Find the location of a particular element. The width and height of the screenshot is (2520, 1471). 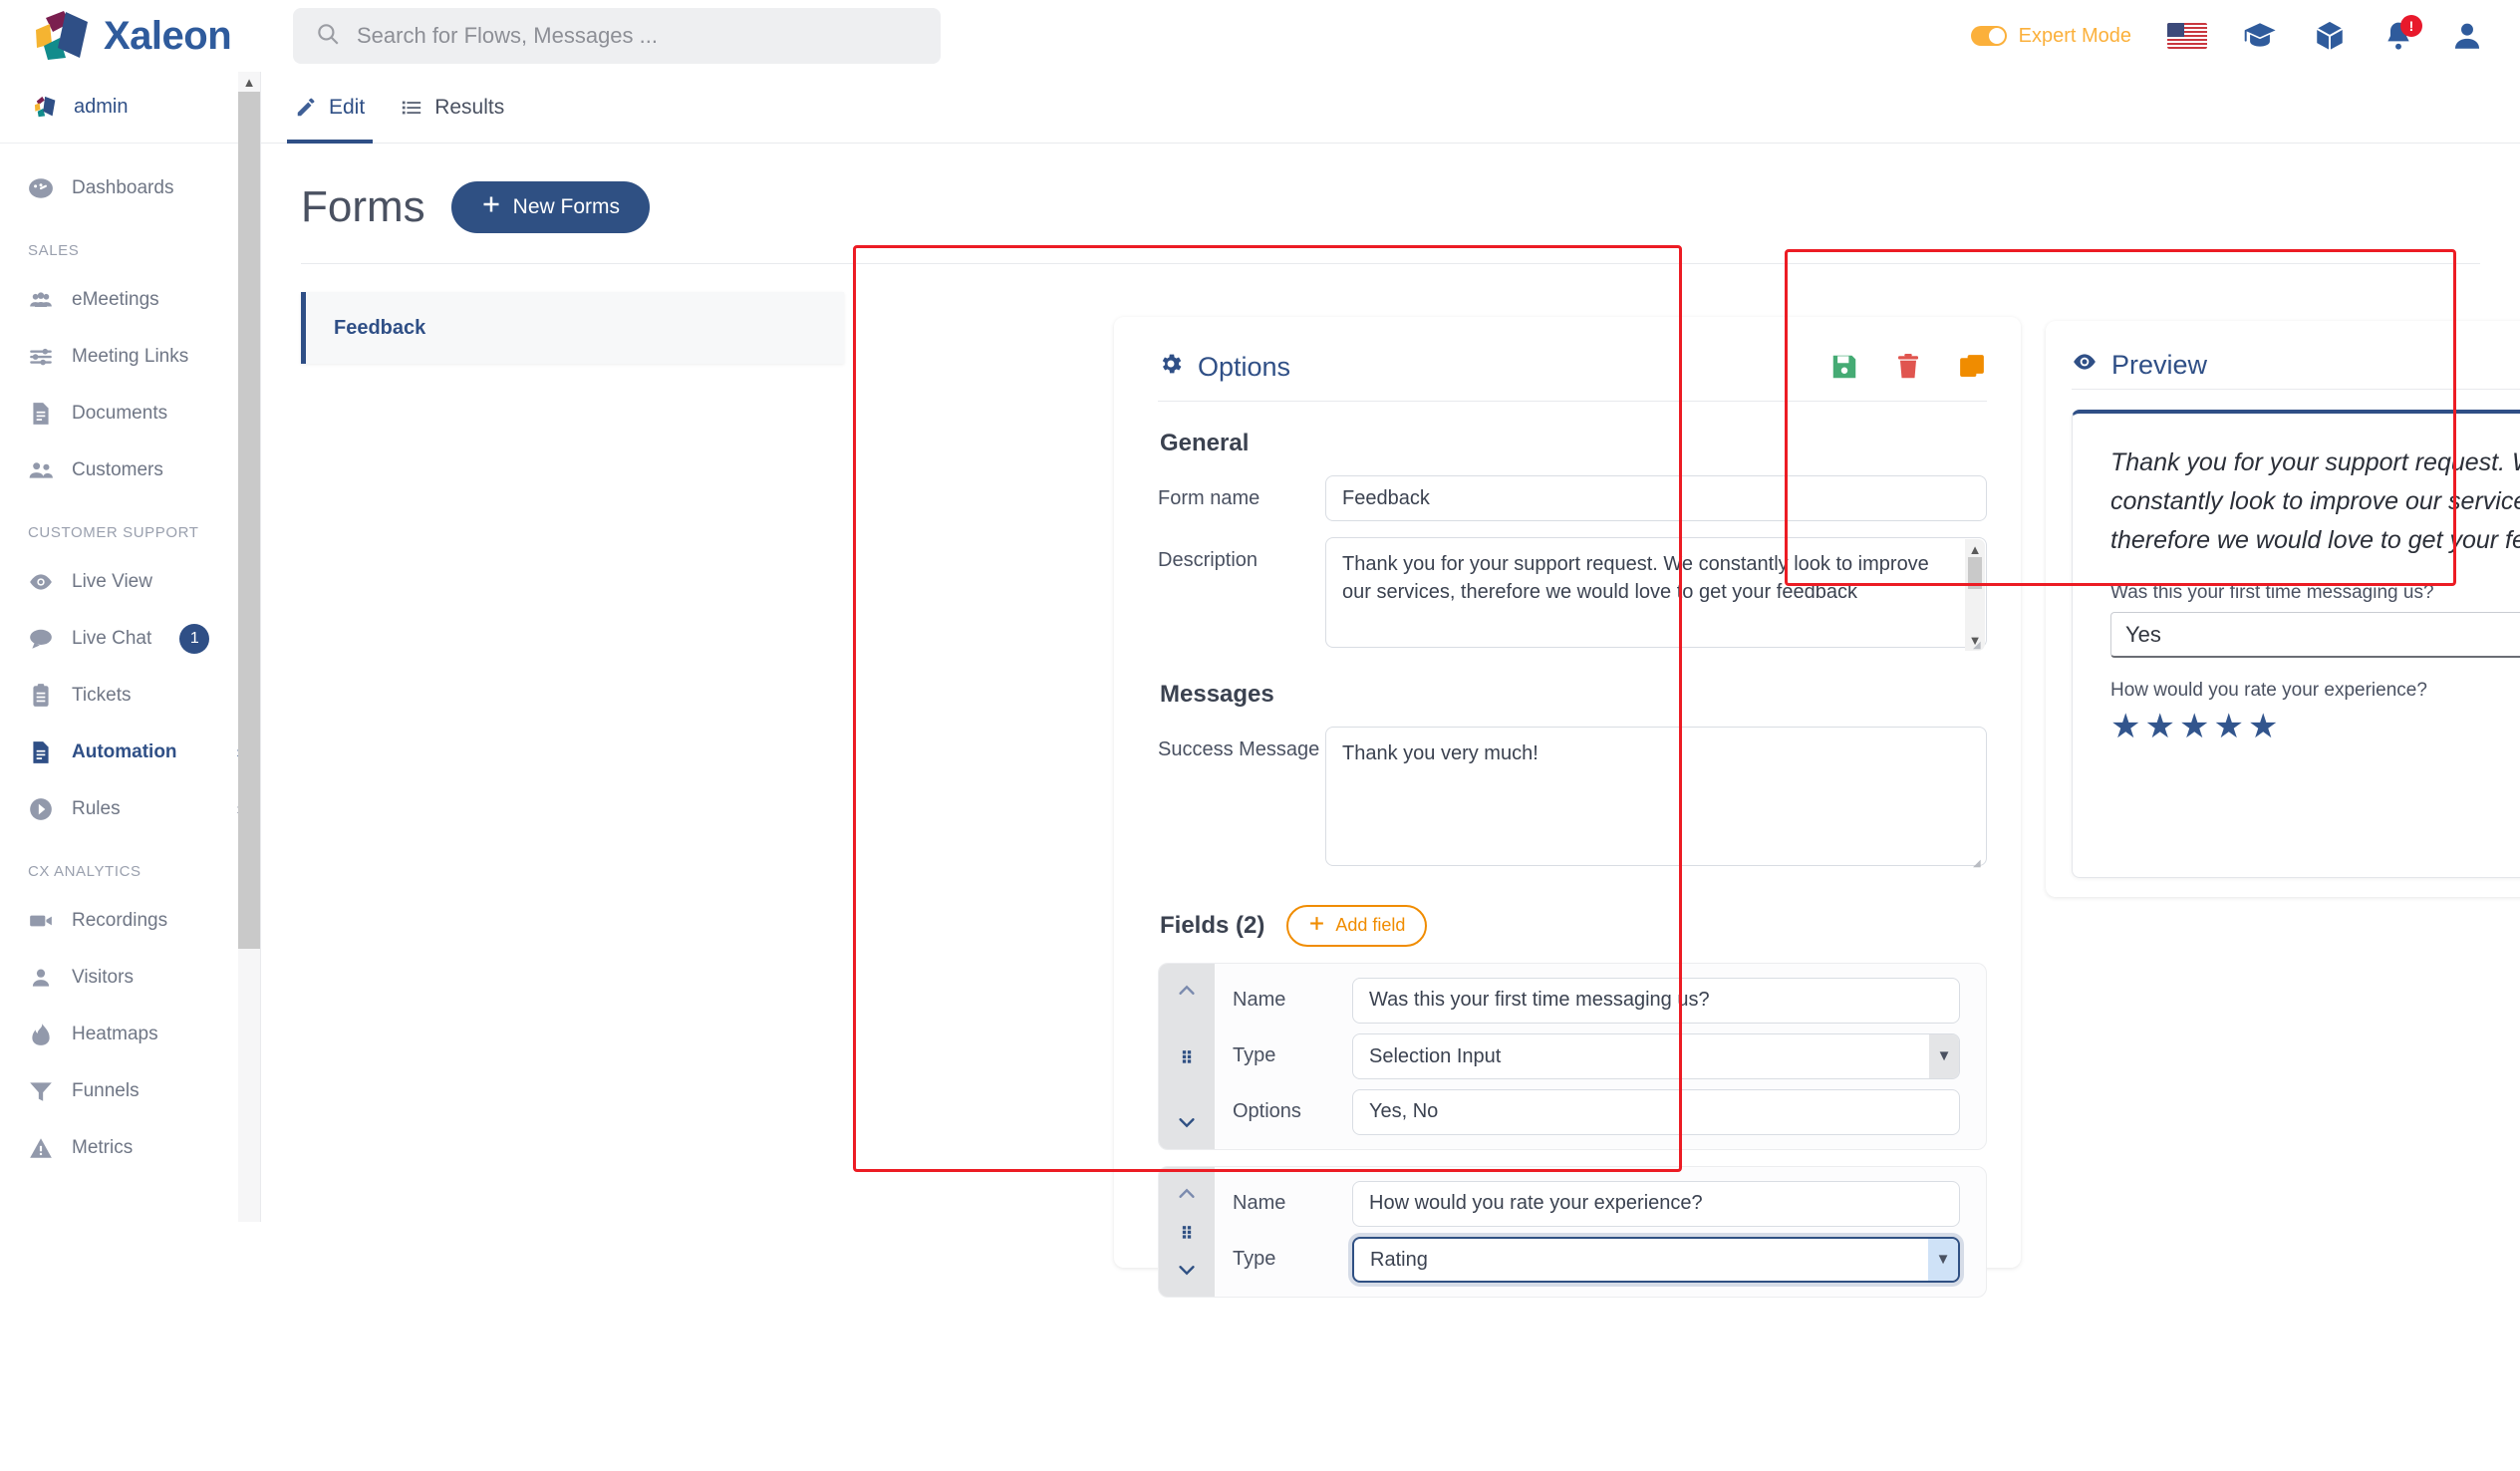

field-type-select: Rating is located at coordinates (1656, 1259).